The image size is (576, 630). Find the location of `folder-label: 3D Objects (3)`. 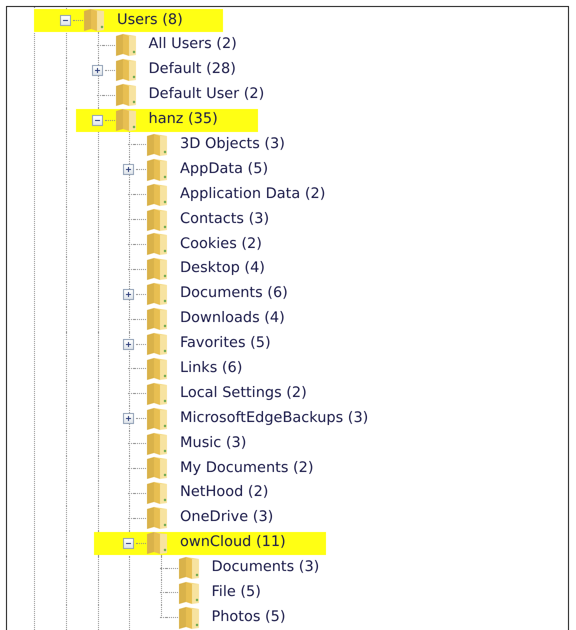

folder-label: 3D Objects (3) is located at coordinates (232, 145).